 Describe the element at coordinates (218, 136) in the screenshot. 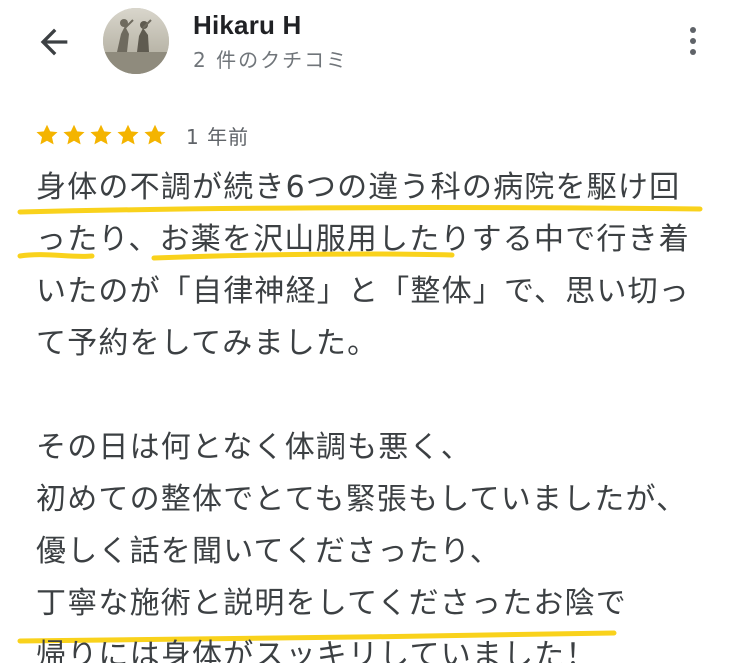

I see `review-time: 1 年前` at that location.